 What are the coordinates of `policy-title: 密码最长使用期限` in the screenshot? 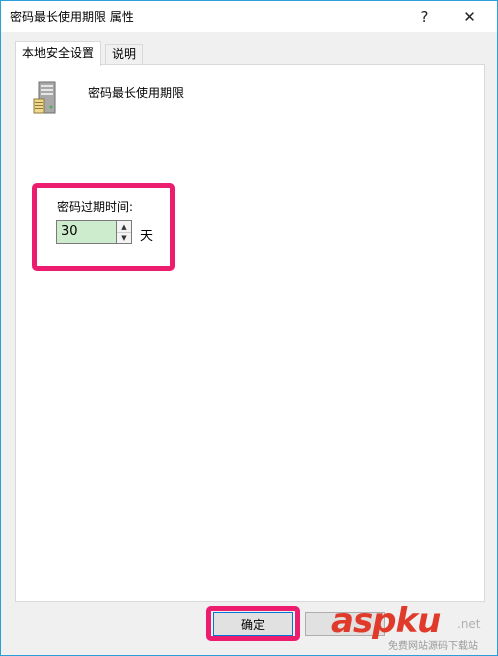 It's located at (136, 93).